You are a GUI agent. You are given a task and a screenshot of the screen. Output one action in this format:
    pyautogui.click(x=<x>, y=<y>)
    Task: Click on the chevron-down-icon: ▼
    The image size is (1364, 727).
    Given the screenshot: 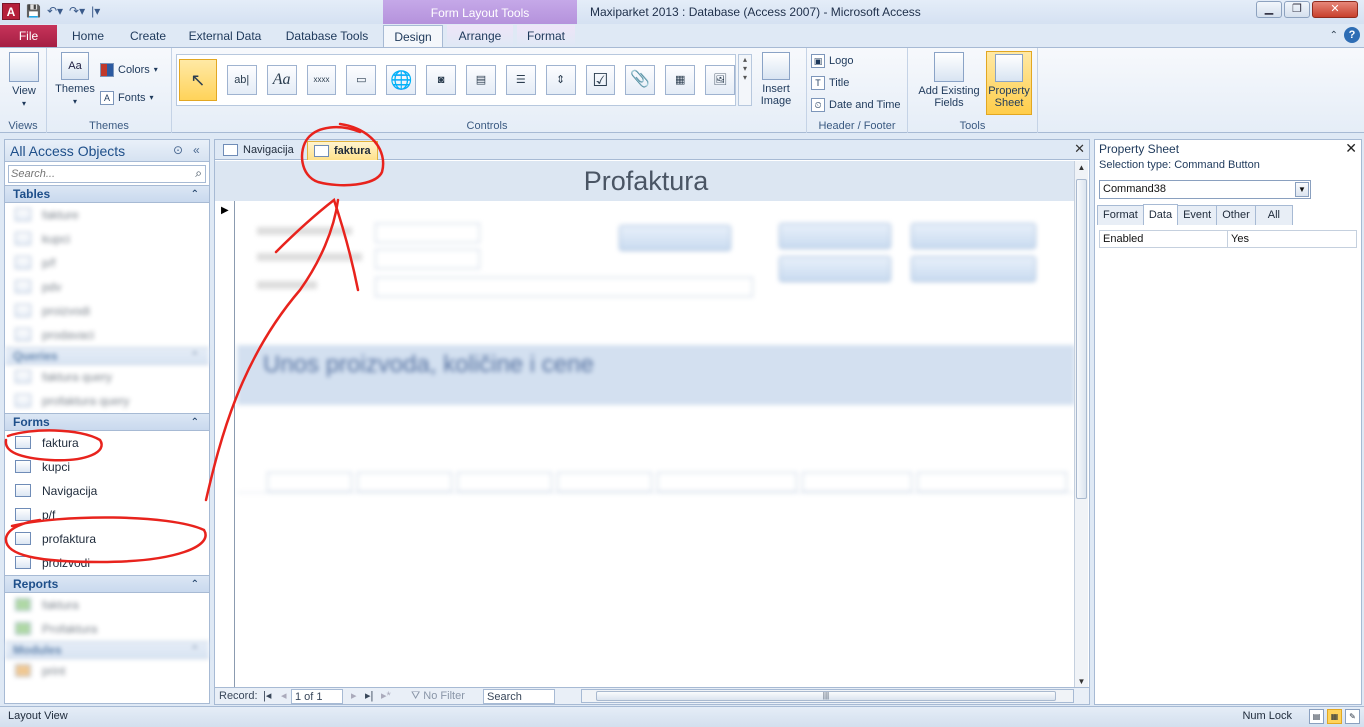 What is the action you would take?
    pyautogui.click(x=1302, y=189)
    